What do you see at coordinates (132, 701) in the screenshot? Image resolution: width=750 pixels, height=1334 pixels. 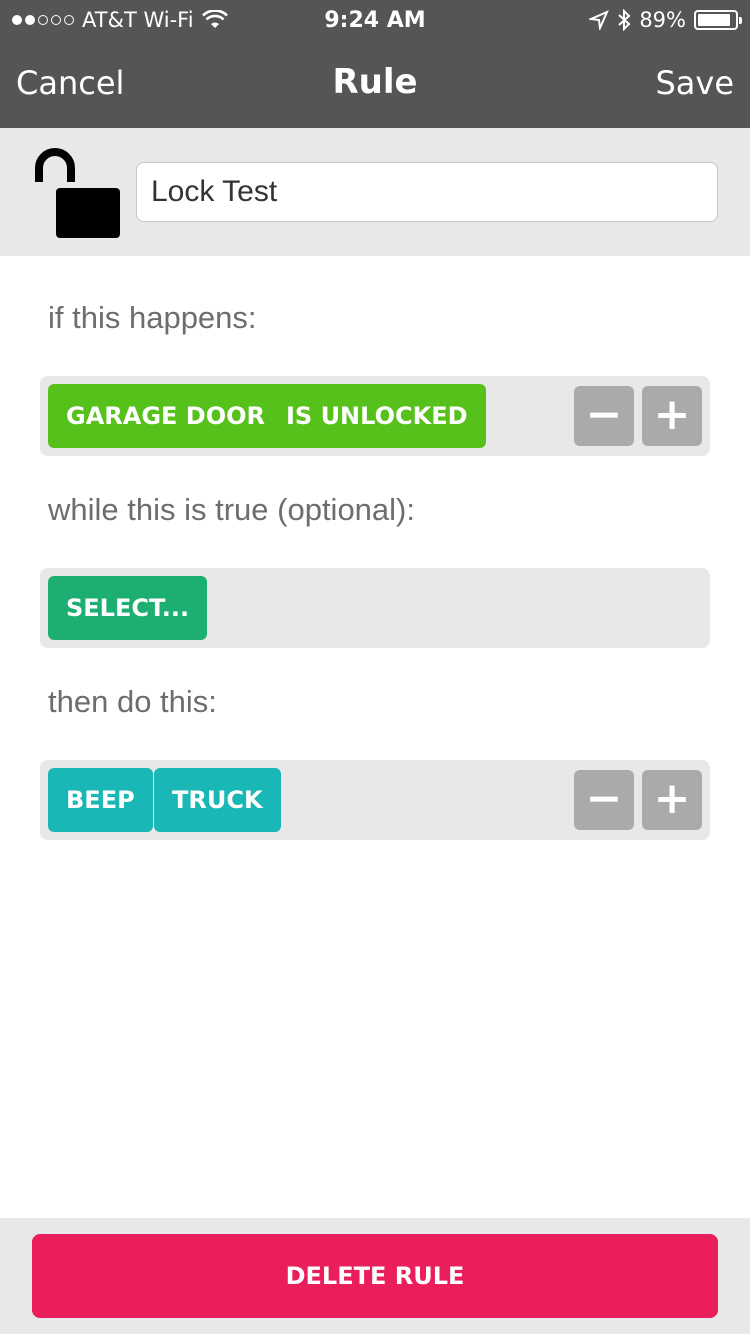 I see `action-section-label: then do this:` at bounding box center [132, 701].